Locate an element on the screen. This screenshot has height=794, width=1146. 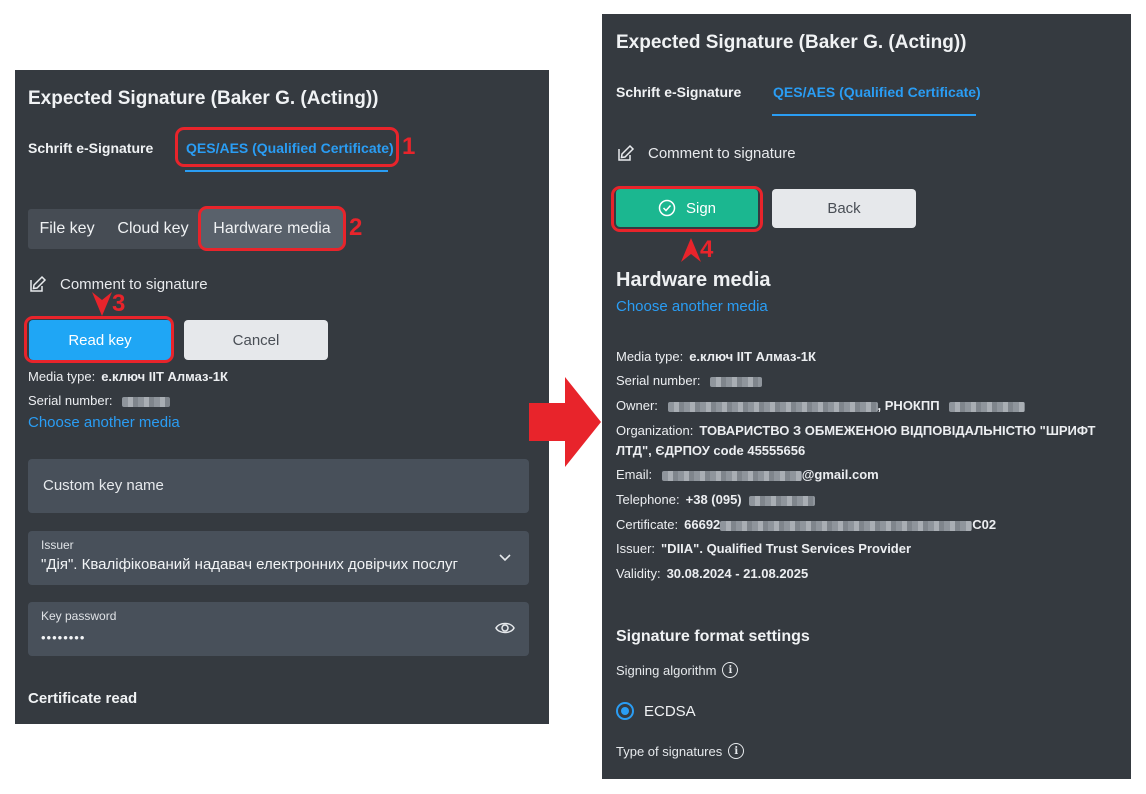
annotation-step-1: 1 is located at coordinates (409, 146).